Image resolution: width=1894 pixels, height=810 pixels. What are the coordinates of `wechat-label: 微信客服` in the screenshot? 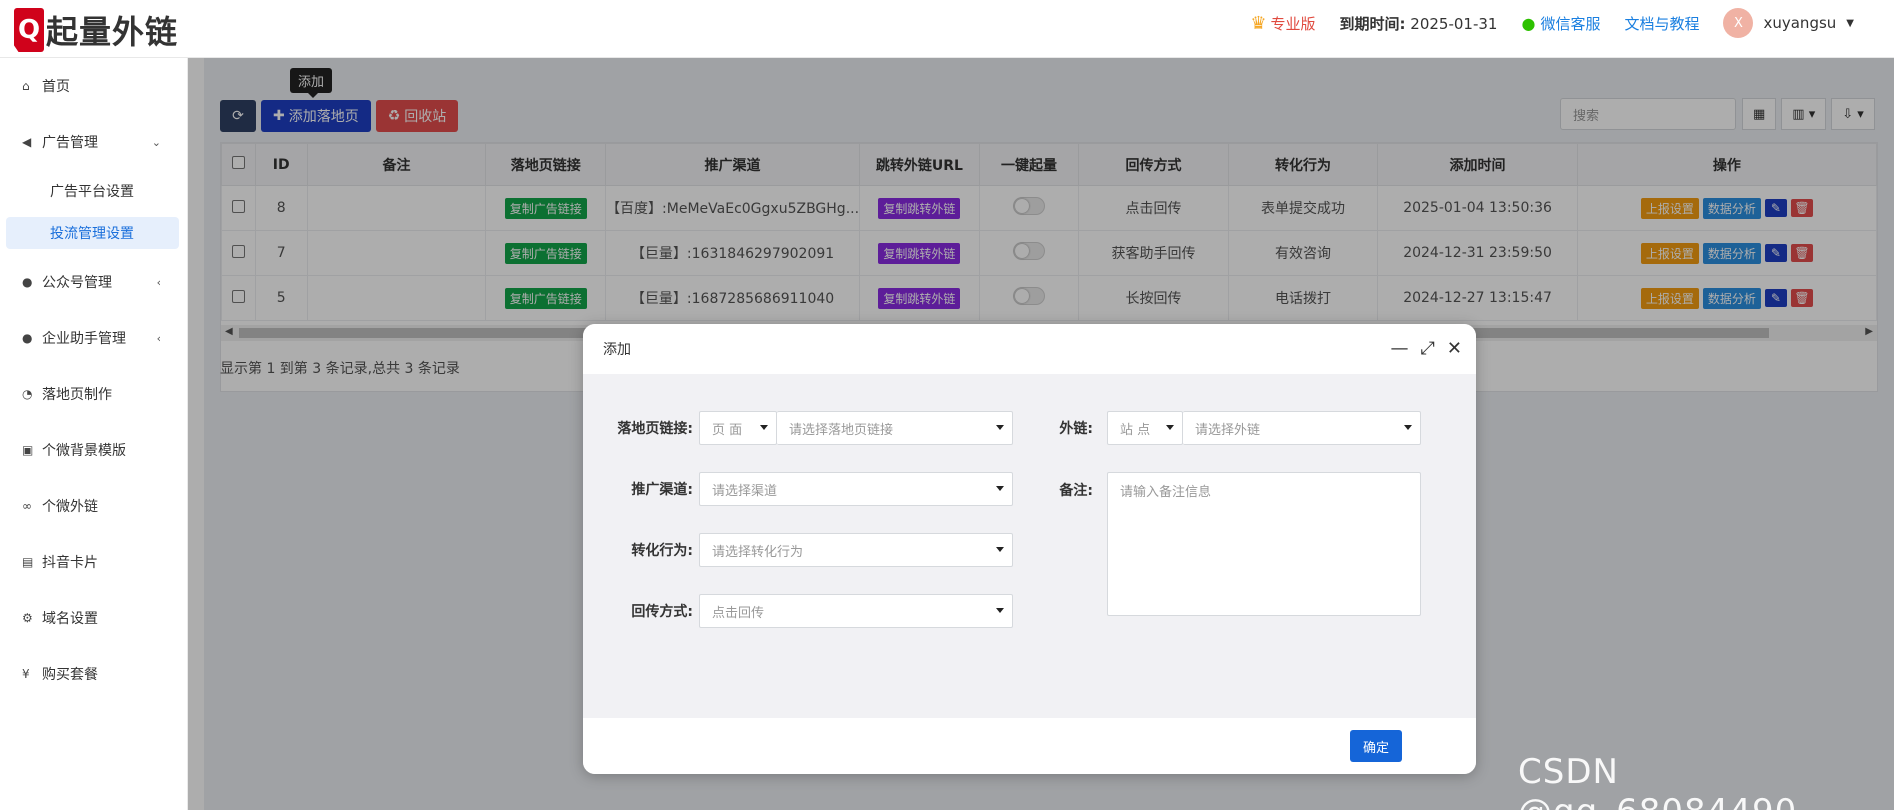 It's located at (1570, 23).